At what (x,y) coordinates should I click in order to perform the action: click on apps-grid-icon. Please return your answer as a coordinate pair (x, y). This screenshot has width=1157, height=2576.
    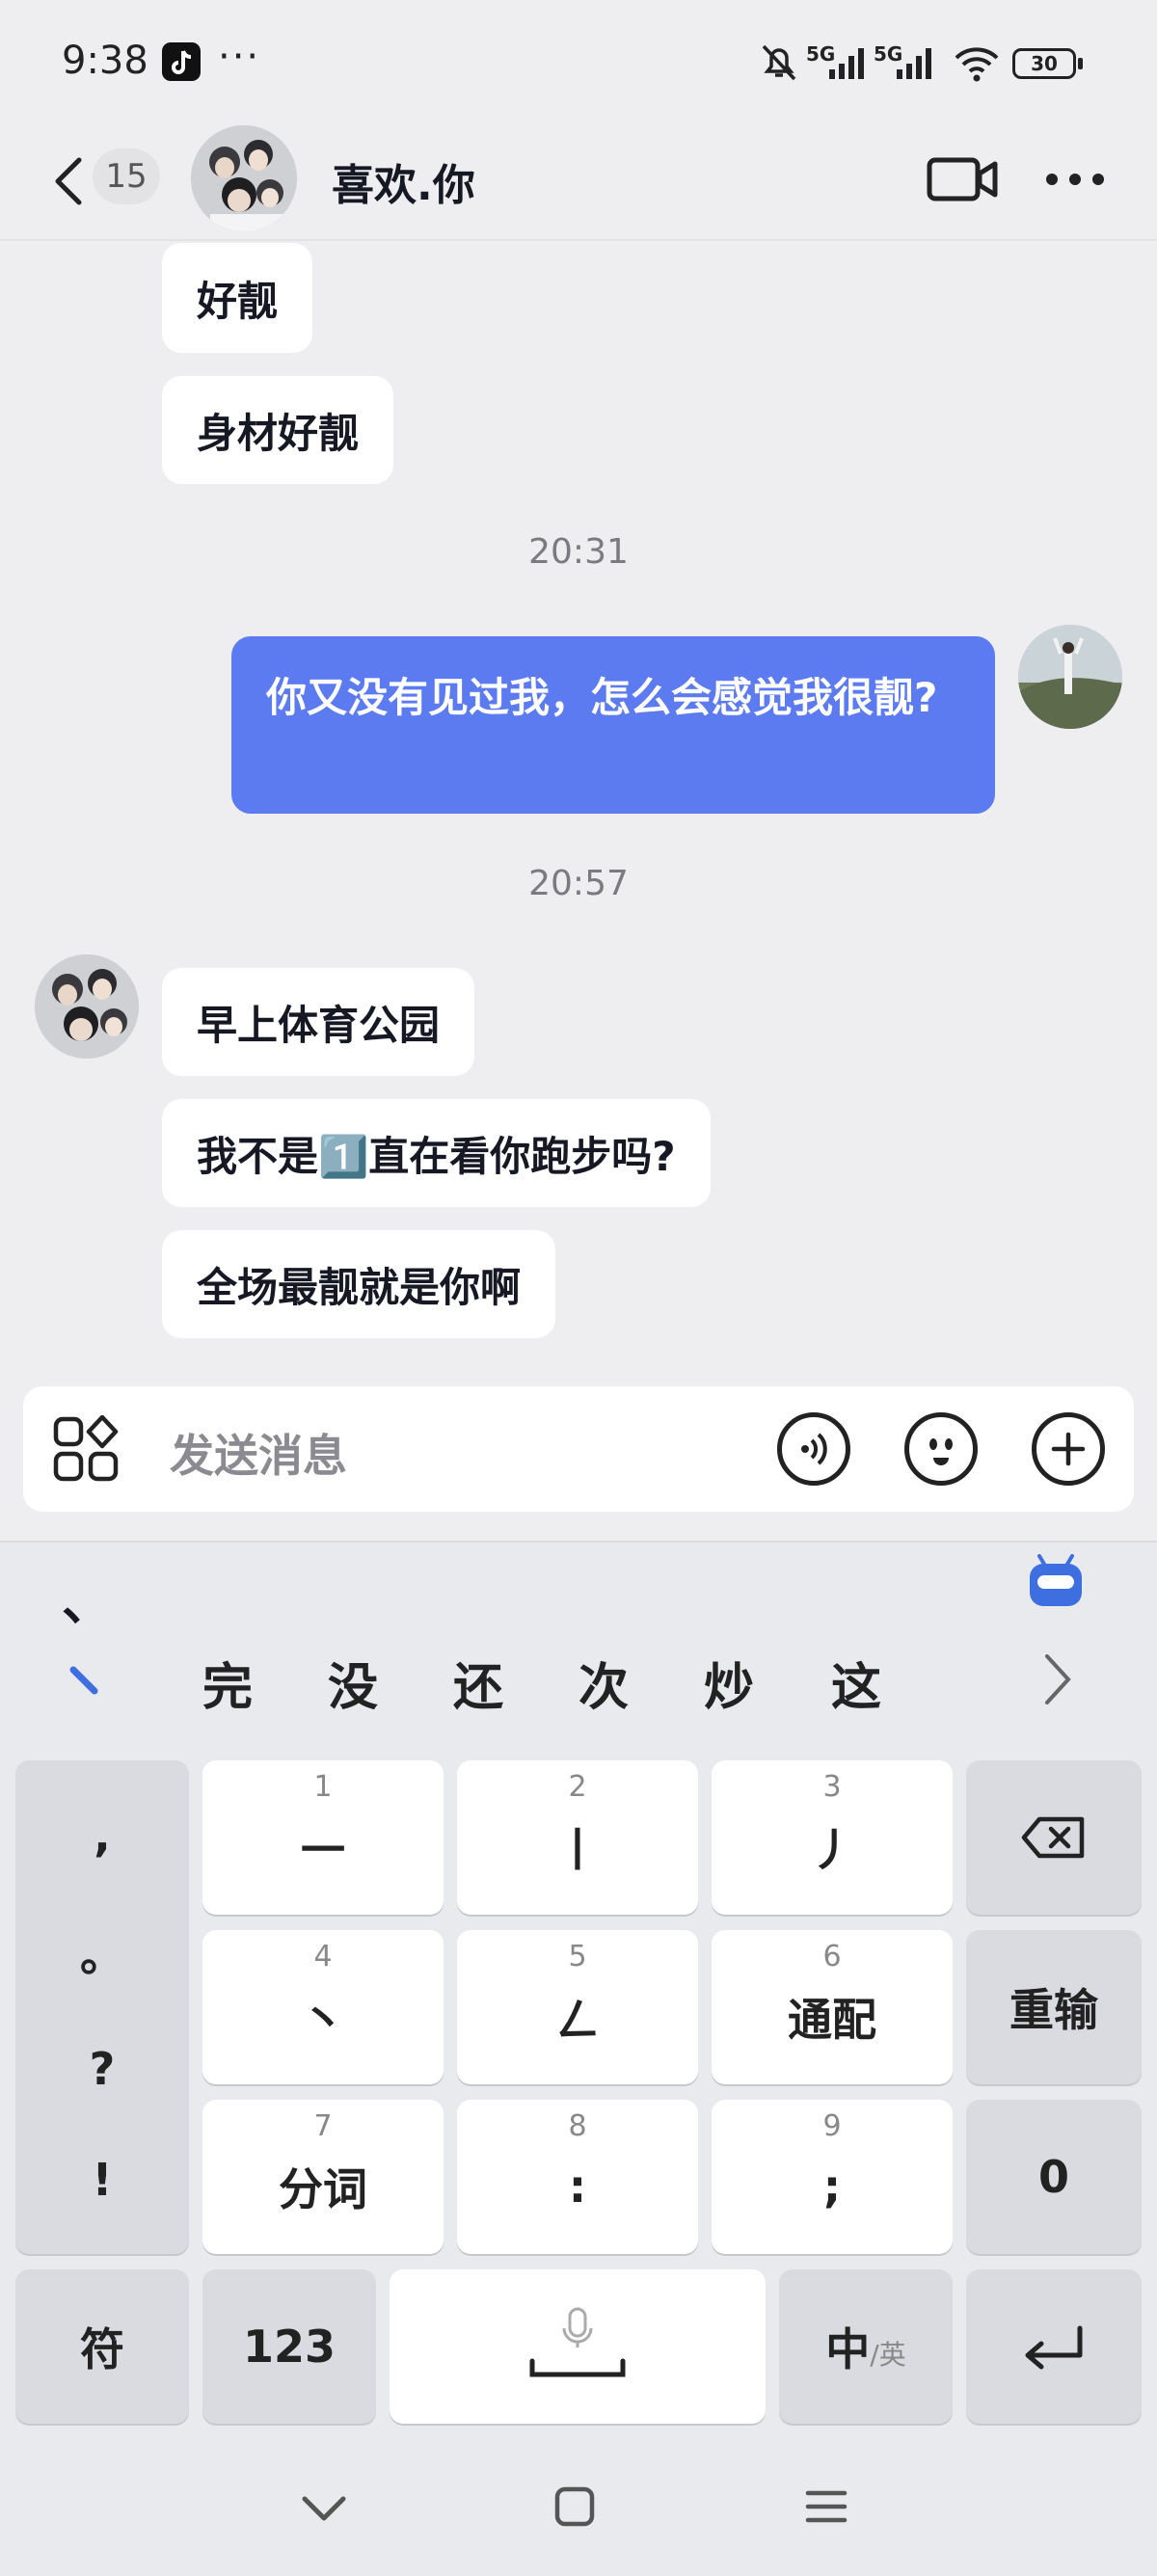
    Looking at the image, I should click on (86, 1451).